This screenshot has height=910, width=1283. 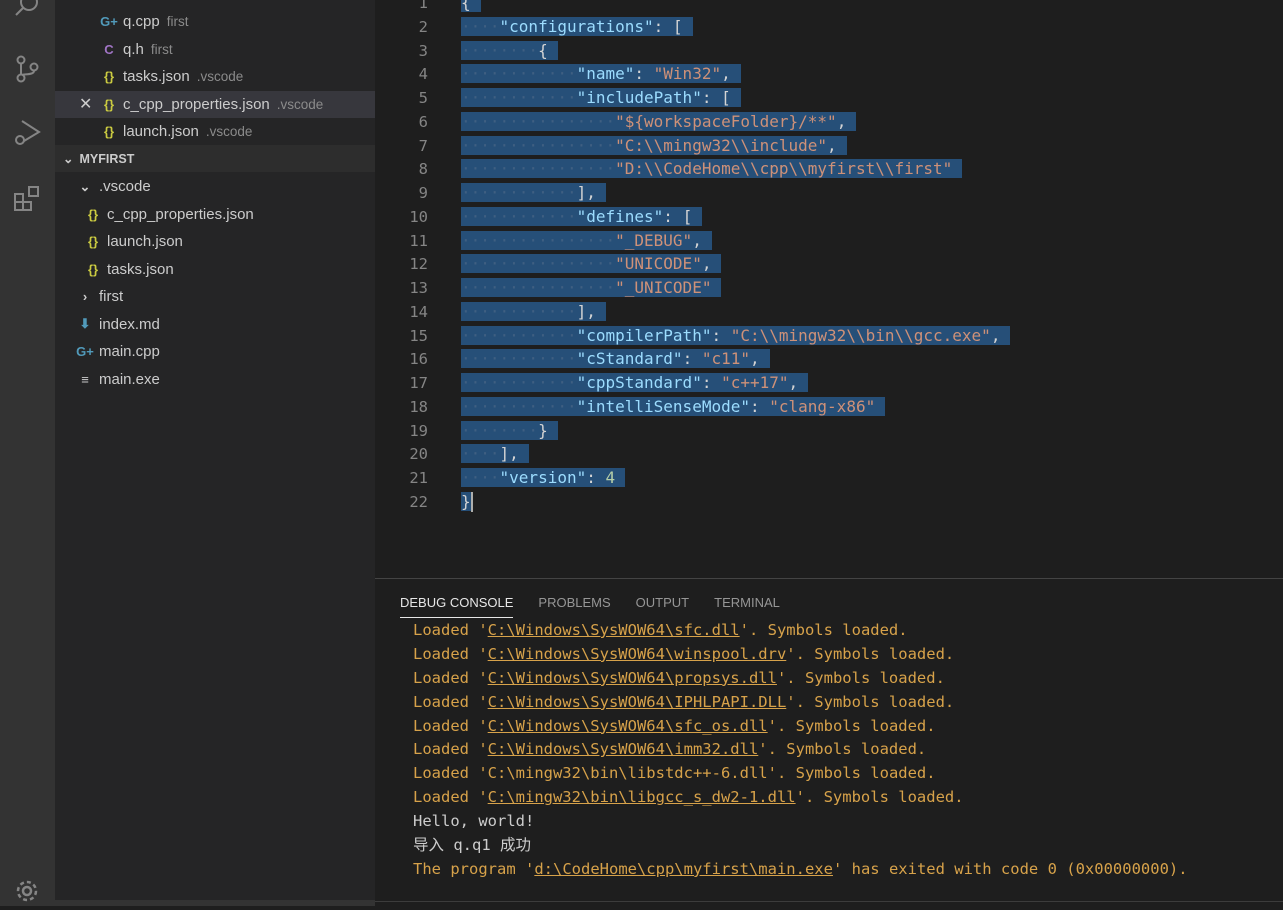 What do you see at coordinates (472, 845) in the screenshot?
I see `console-text: 导入 q.q1 成功` at bounding box center [472, 845].